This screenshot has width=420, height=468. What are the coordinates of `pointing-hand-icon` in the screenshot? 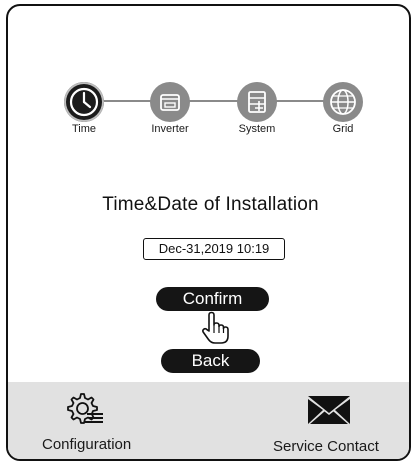 It's located at (215, 327).